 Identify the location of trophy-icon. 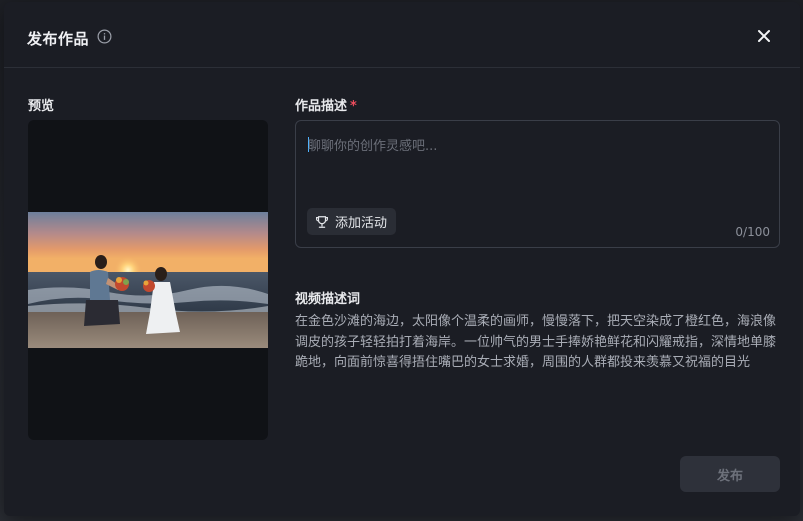
(322, 221).